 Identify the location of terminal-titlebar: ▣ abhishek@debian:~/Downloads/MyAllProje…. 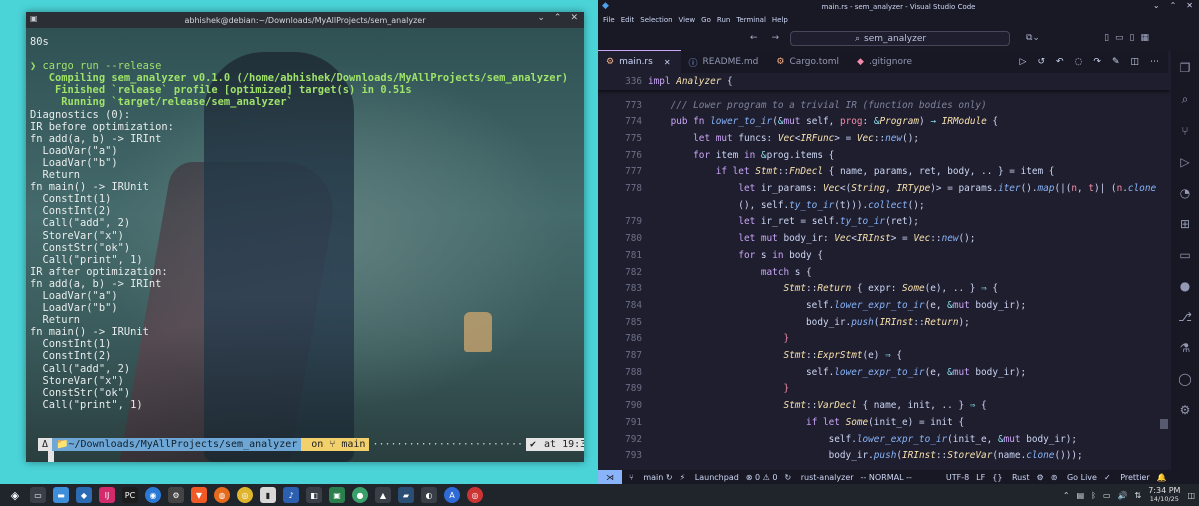
(305, 20).